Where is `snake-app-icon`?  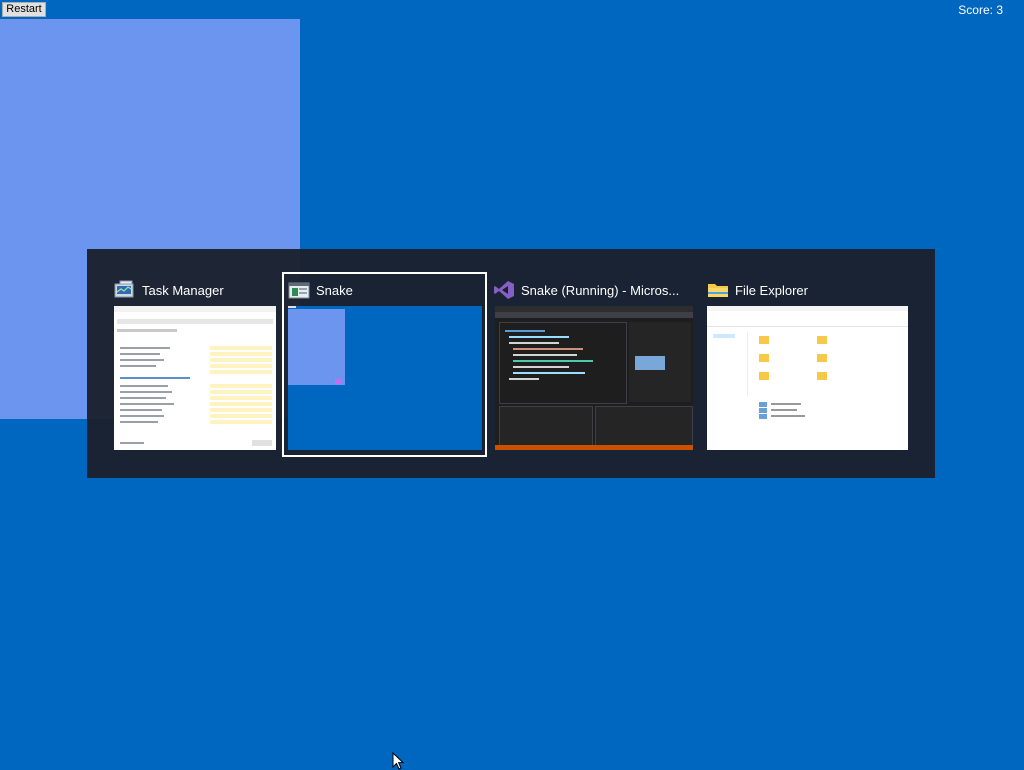 snake-app-icon is located at coordinates (299, 290).